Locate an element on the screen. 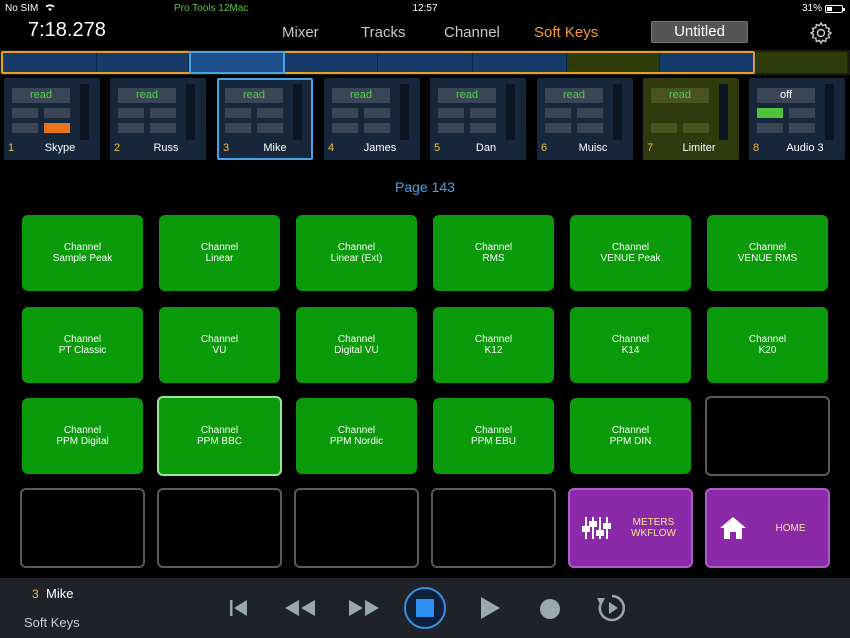  home-icon is located at coordinates (733, 528).